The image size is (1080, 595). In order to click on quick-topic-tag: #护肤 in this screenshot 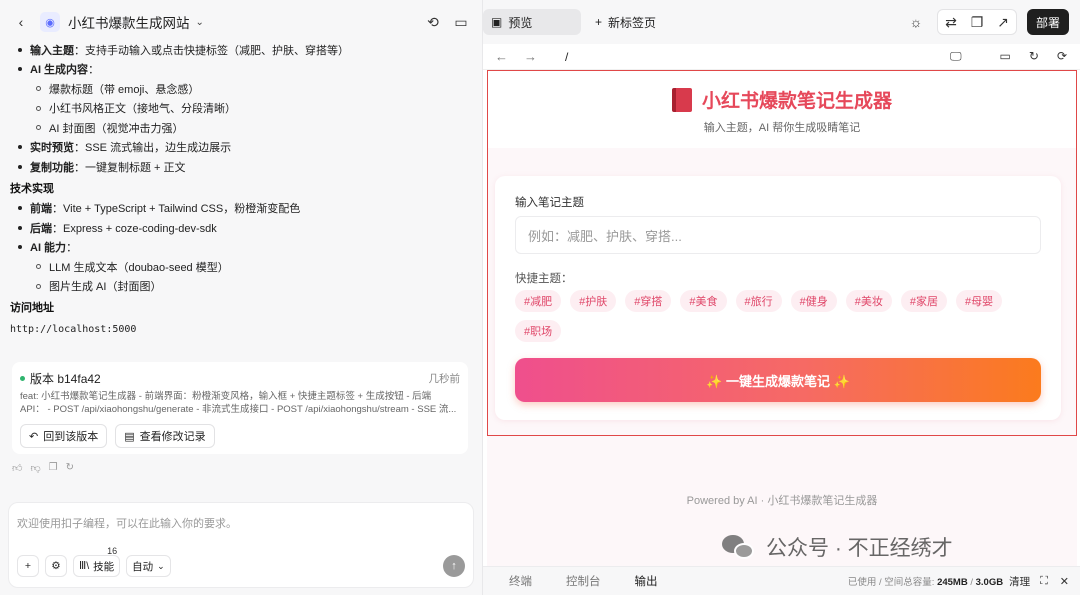, I will do `click(593, 301)`.